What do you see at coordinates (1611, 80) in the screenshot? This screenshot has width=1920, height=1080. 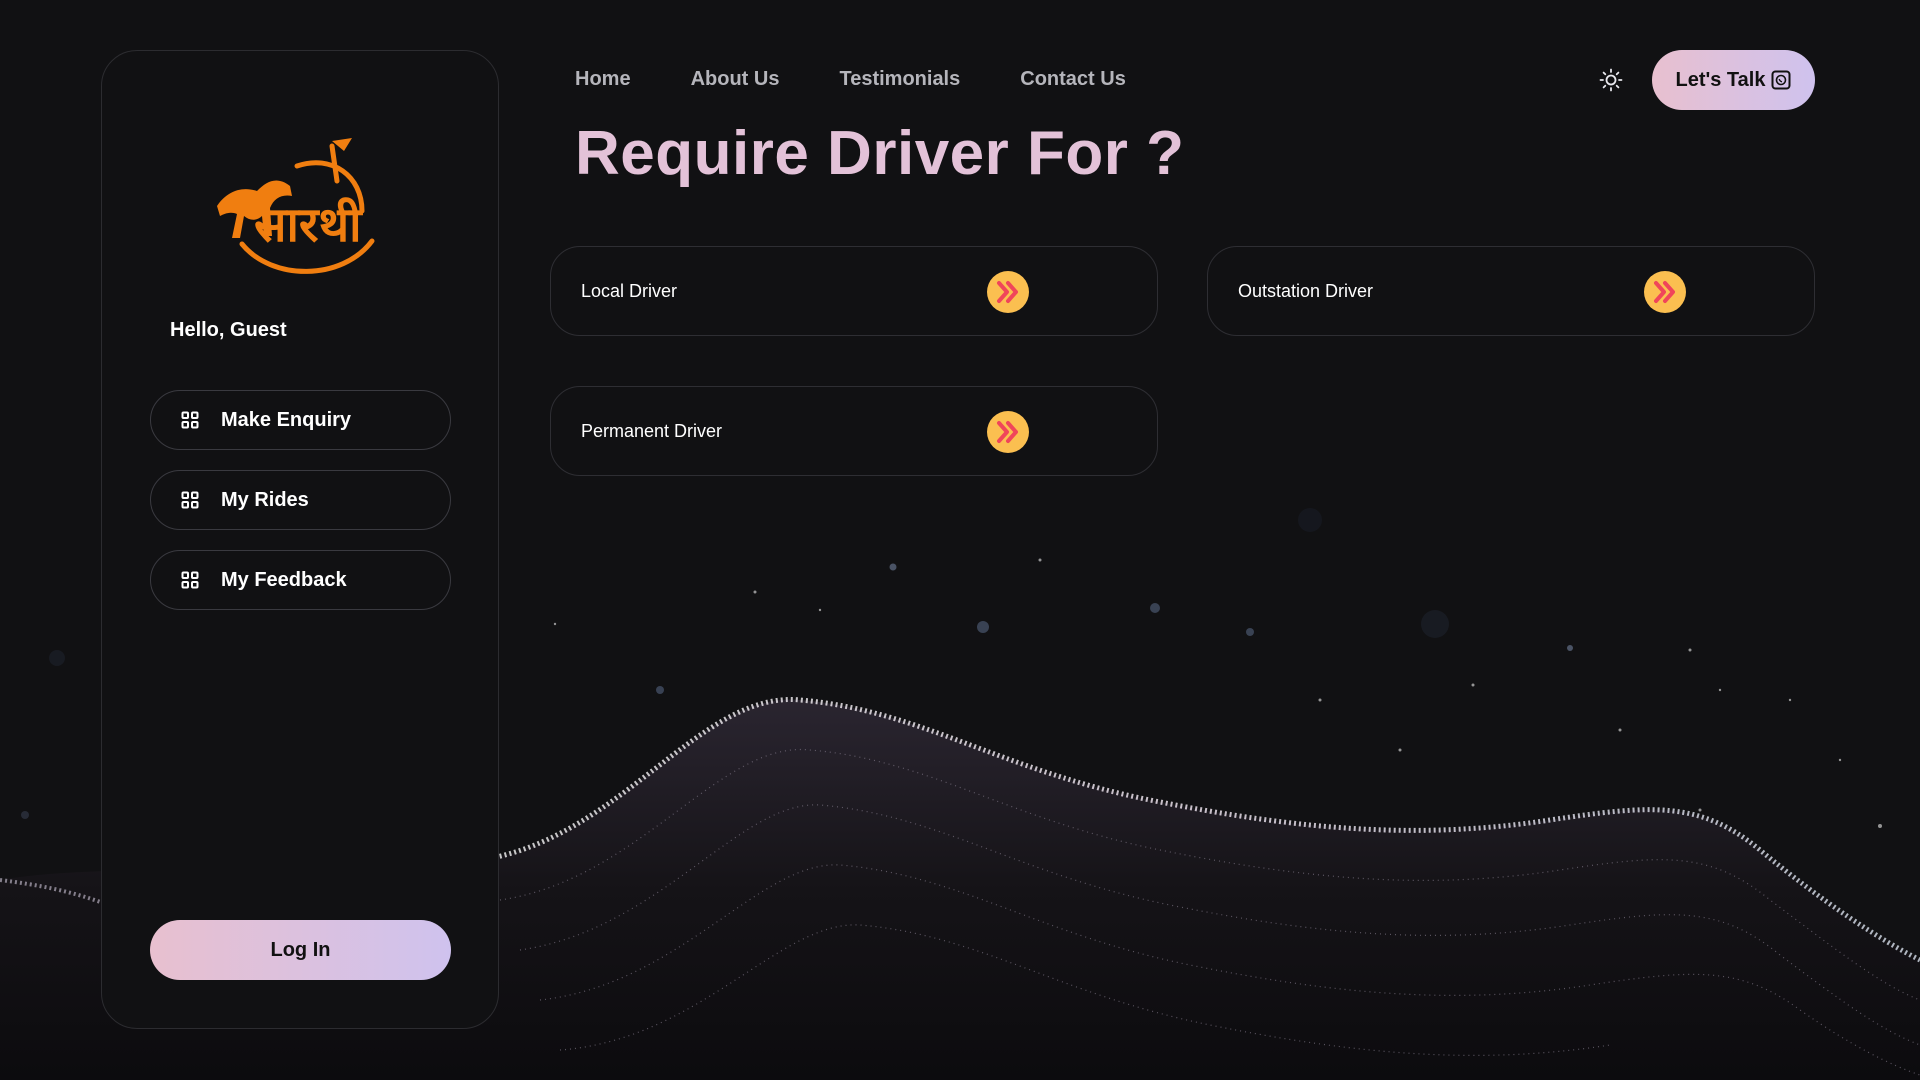 I see `sun-icon` at bounding box center [1611, 80].